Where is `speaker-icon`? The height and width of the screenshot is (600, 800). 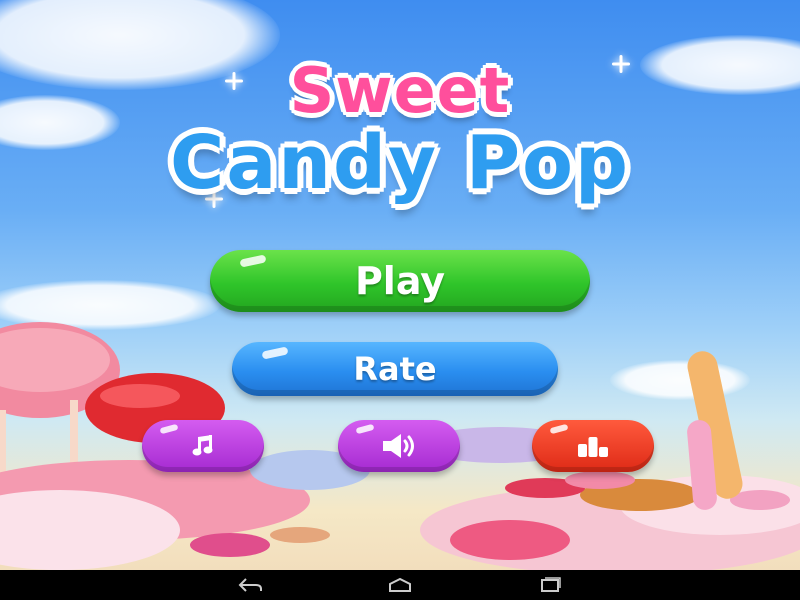
speaker-icon is located at coordinates (398, 446).